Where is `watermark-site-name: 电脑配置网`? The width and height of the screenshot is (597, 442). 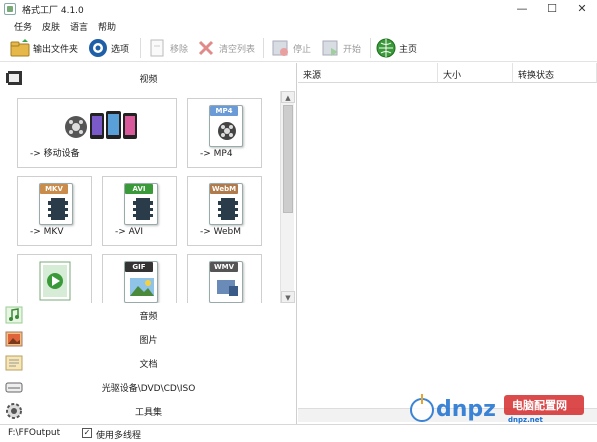 watermark-site-name: 电脑配置网 is located at coordinates (539, 405).